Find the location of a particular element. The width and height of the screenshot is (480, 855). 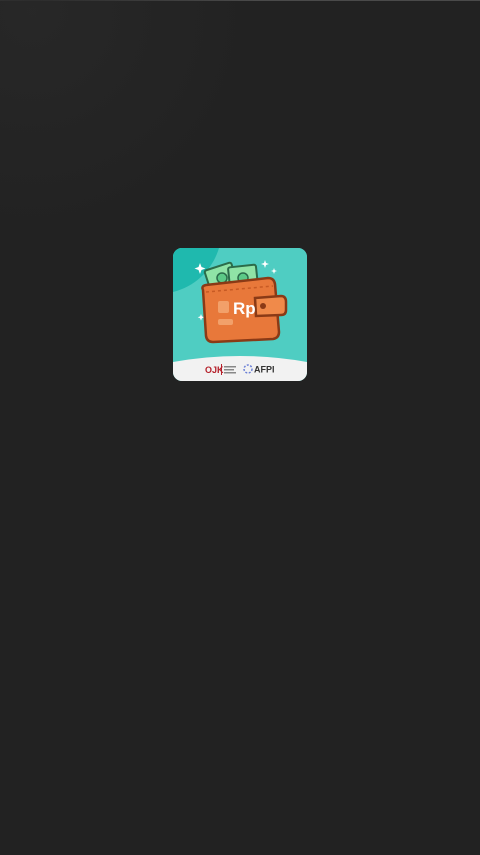

app-icon: Rp OJK AFPI is located at coordinates (240, 314).